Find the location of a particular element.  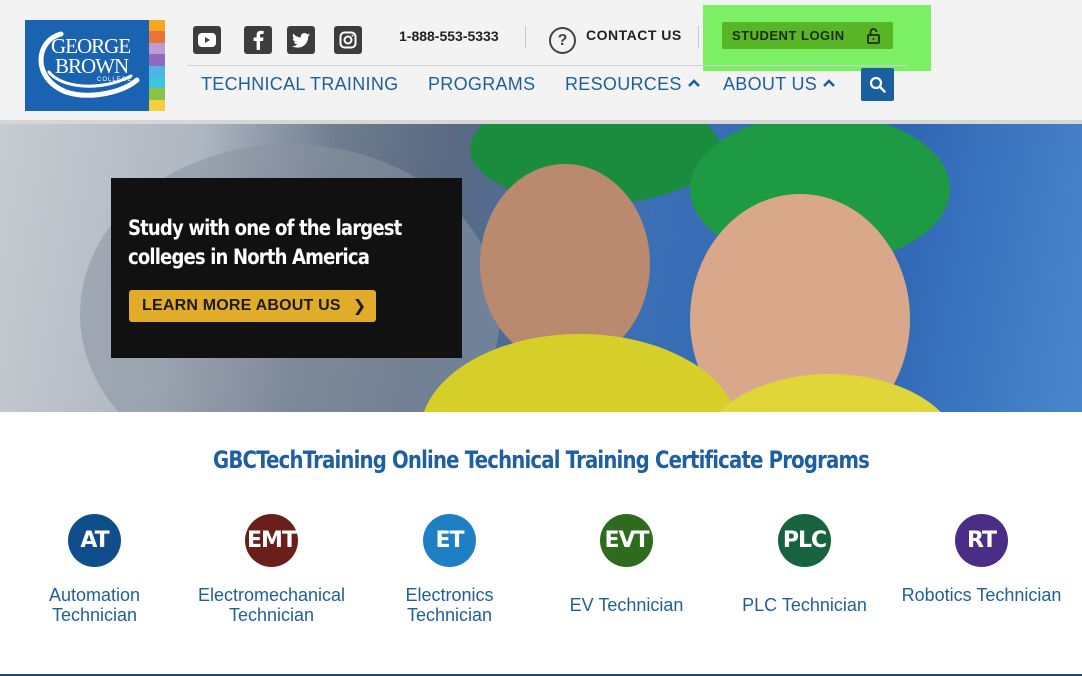

nav-programs: PROGRAMS is located at coordinates (481, 84).